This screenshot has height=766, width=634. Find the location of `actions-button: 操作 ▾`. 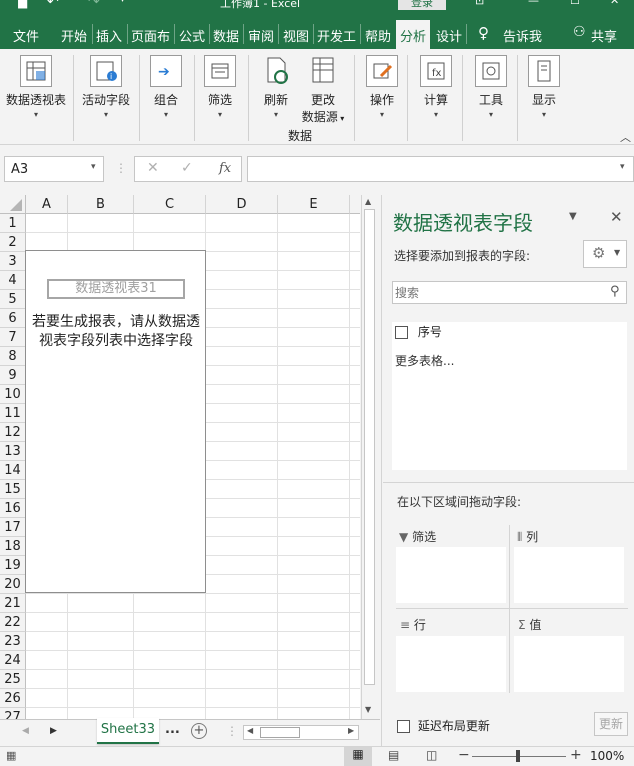

actions-button: 操作 ▾ is located at coordinates (382, 87).